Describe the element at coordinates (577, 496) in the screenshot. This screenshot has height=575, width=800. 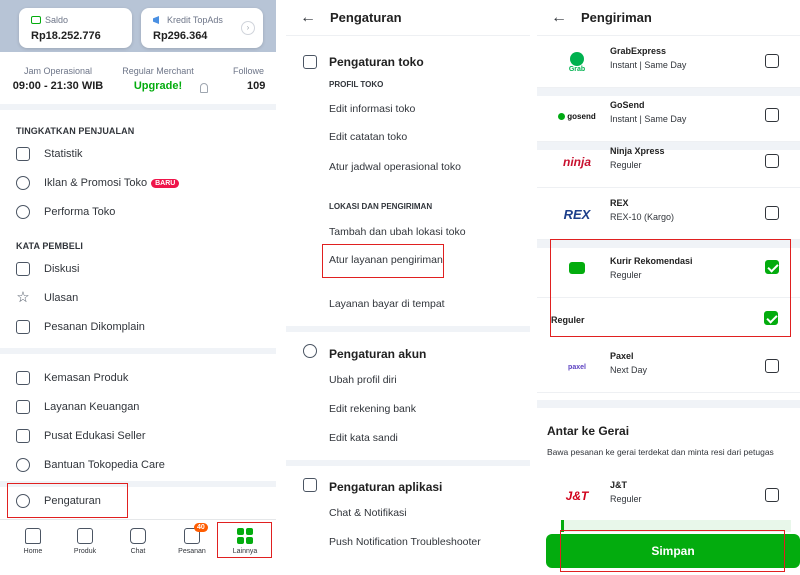
I see `jnt-logo: J&T` at that location.